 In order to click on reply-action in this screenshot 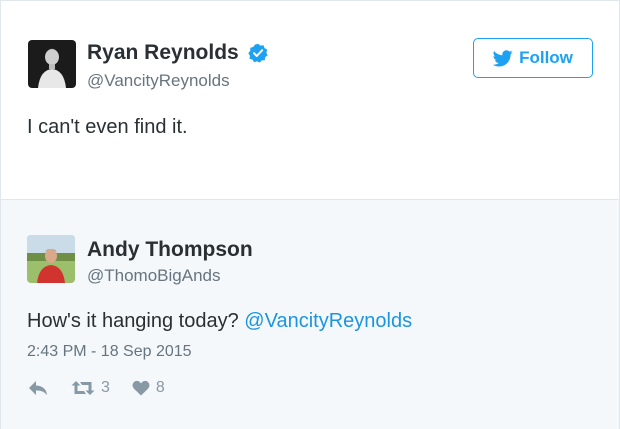, I will do `click(38, 388)`.